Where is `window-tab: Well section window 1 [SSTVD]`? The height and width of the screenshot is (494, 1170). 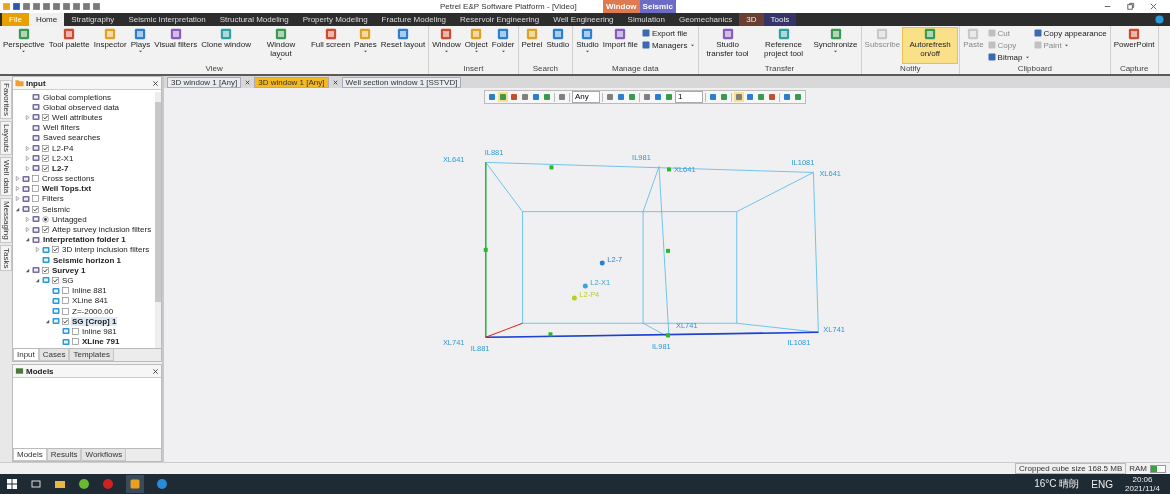 window-tab: Well section window 1 [SSTVD] is located at coordinates (401, 82).